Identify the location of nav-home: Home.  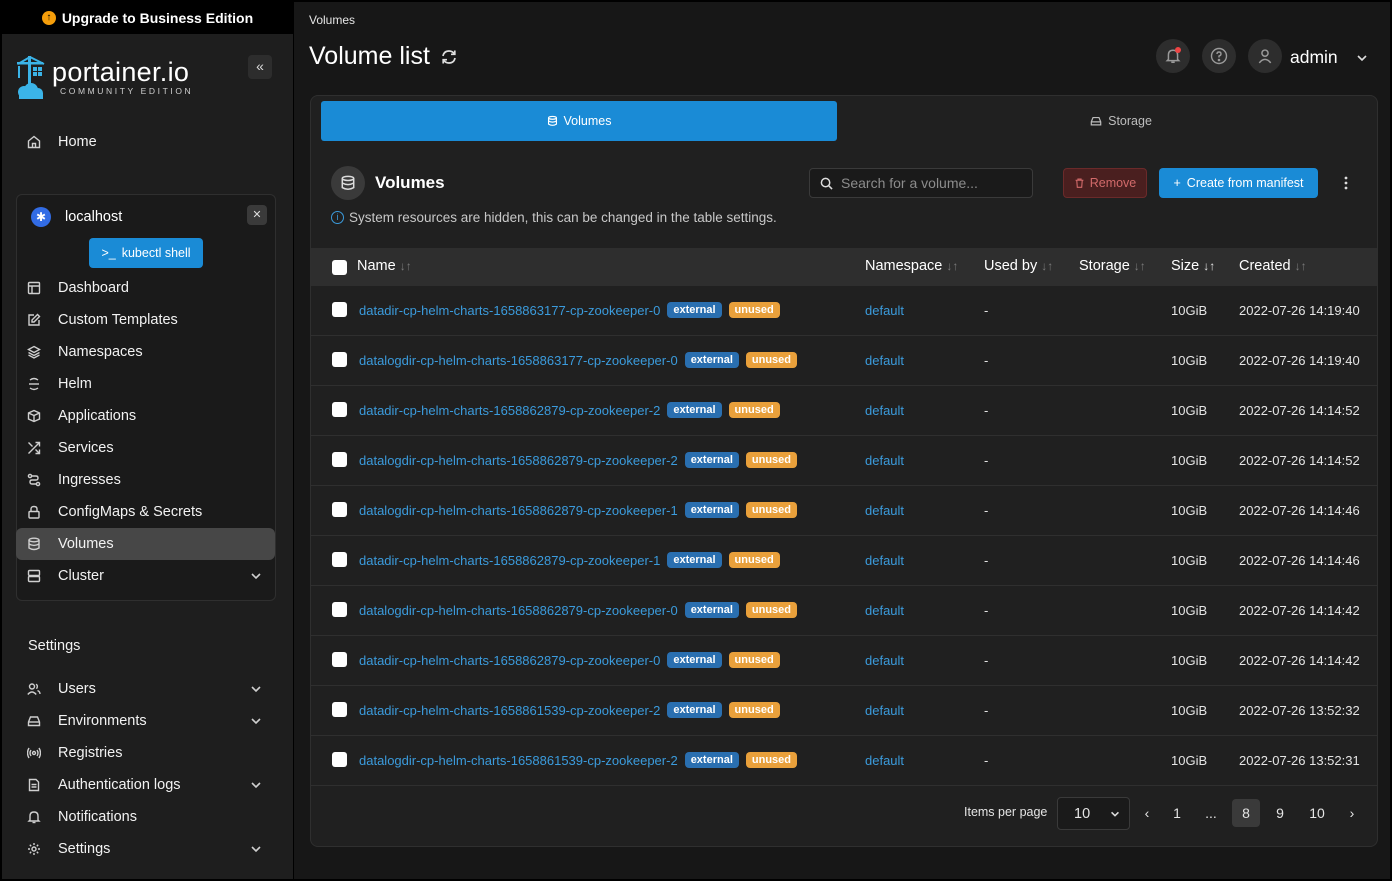
(145, 142).